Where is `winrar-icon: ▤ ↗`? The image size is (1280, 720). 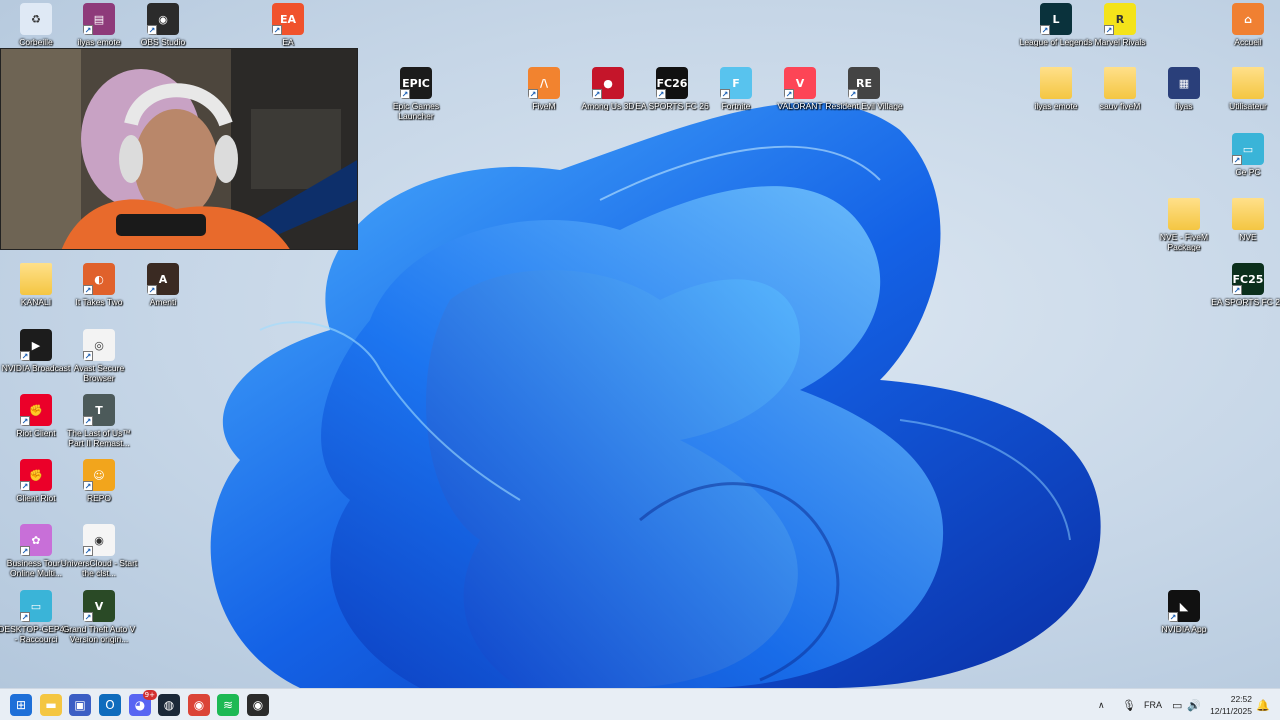
winrar-icon: ▤ ↗ is located at coordinates (99, 19).